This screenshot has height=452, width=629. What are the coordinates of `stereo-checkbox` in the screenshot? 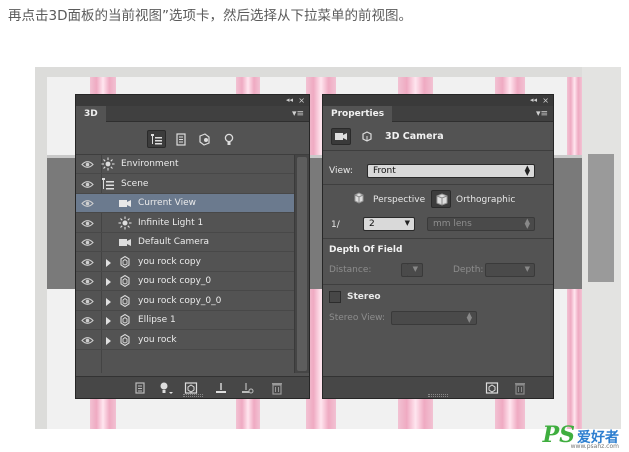 It's located at (335, 297).